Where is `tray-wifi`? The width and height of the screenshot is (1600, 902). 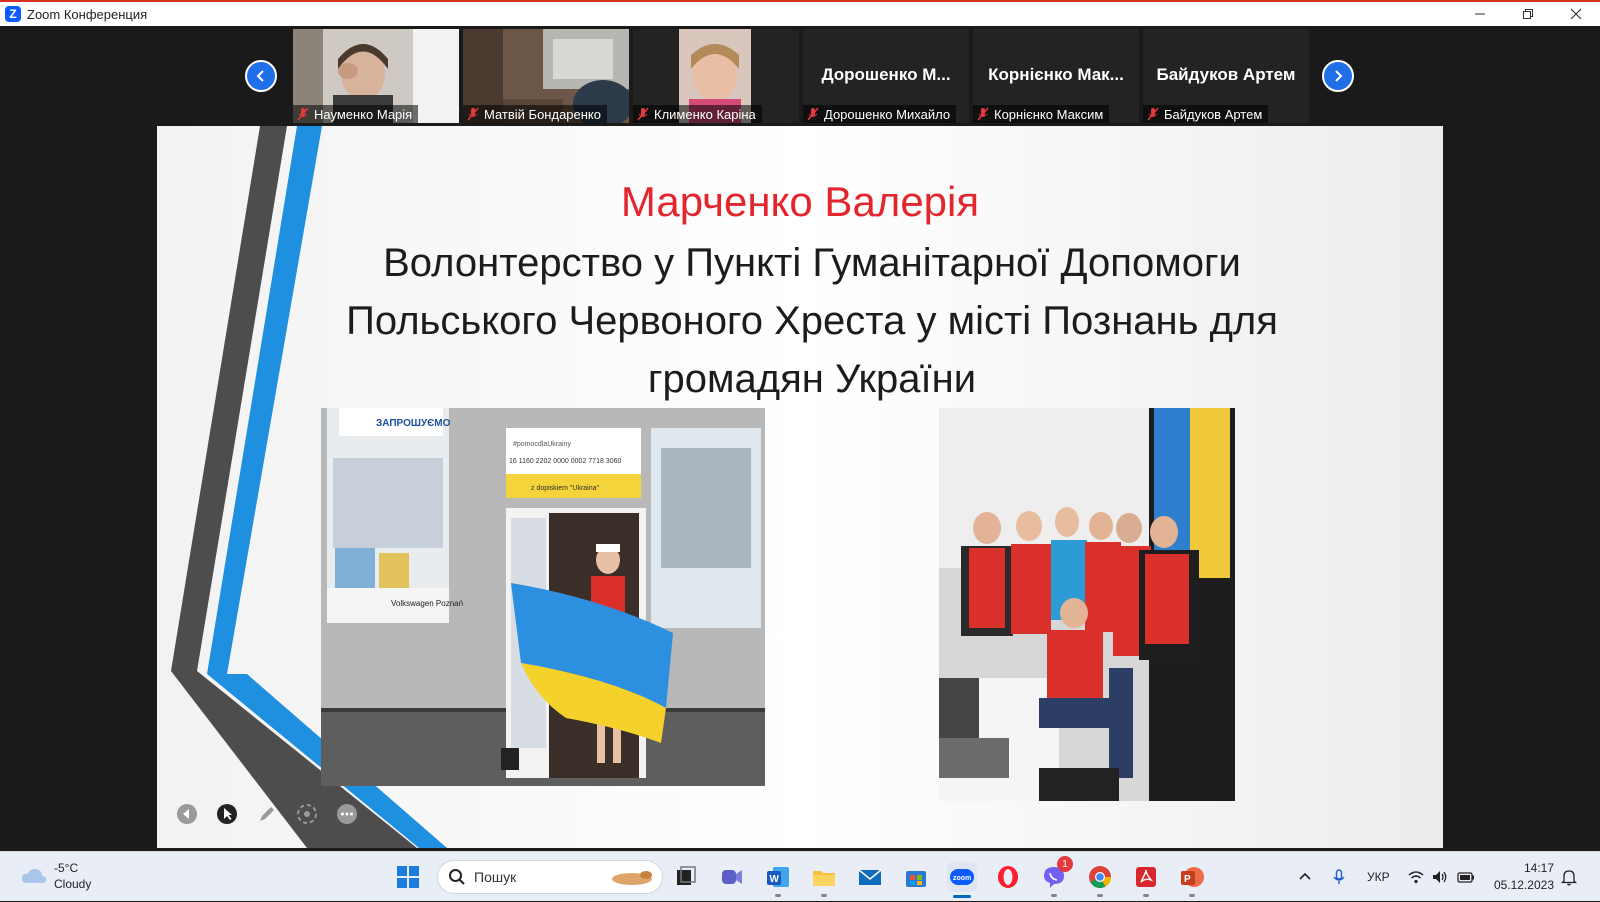
tray-wifi is located at coordinates (1416, 877).